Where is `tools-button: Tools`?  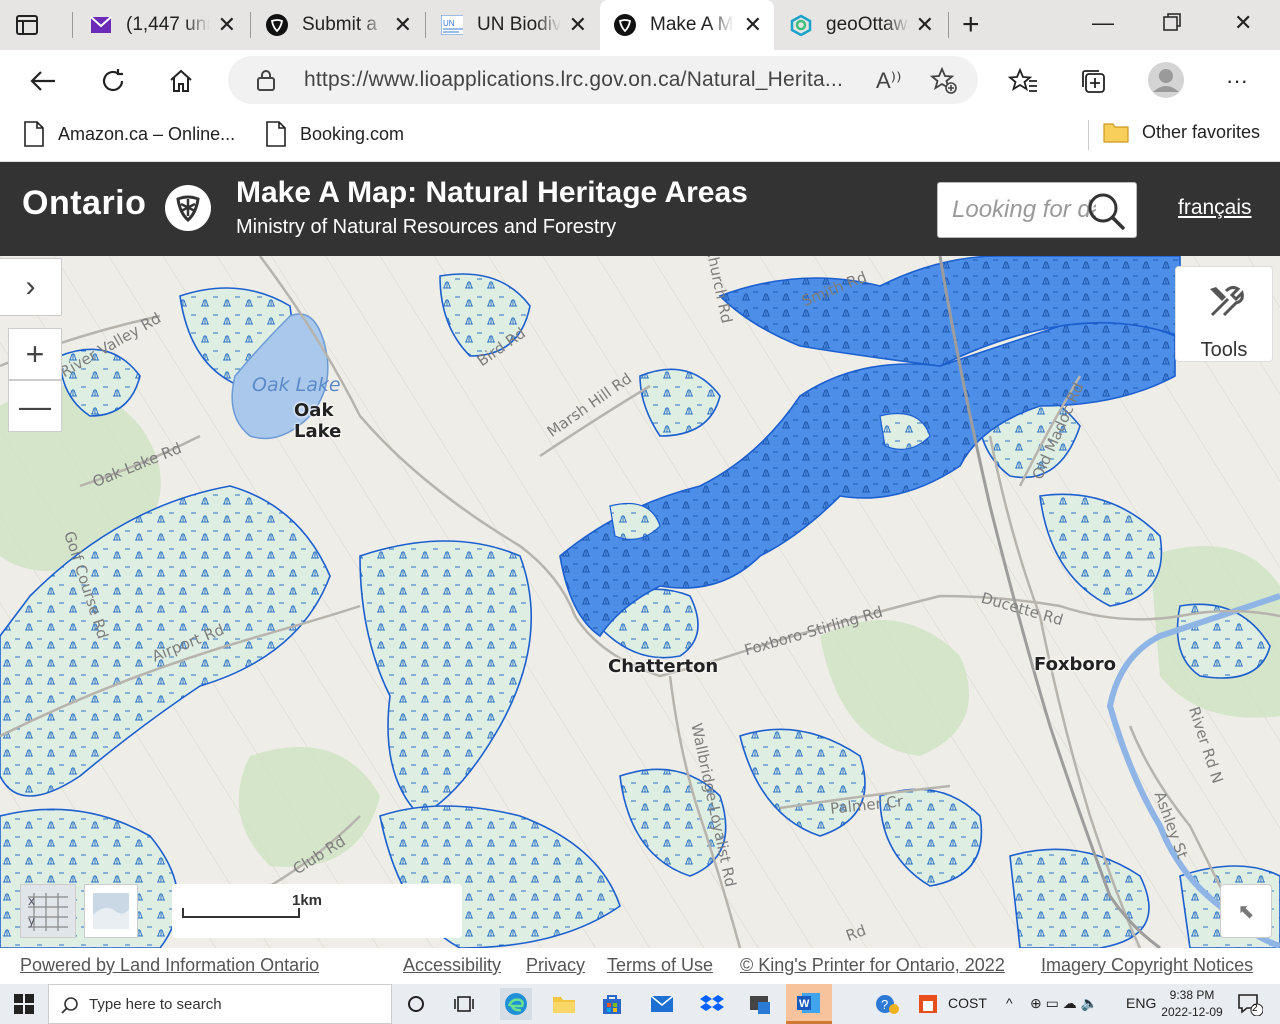 tools-button: Tools is located at coordinates (1224, 314).